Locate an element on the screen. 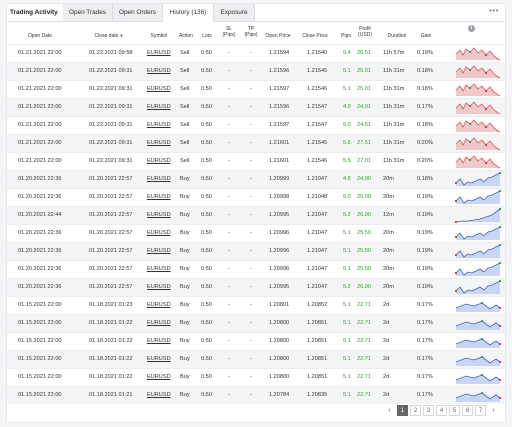 This screenshot has width=512, height=427. tab-exposure: Exposure is located at coordinates (234, 12).